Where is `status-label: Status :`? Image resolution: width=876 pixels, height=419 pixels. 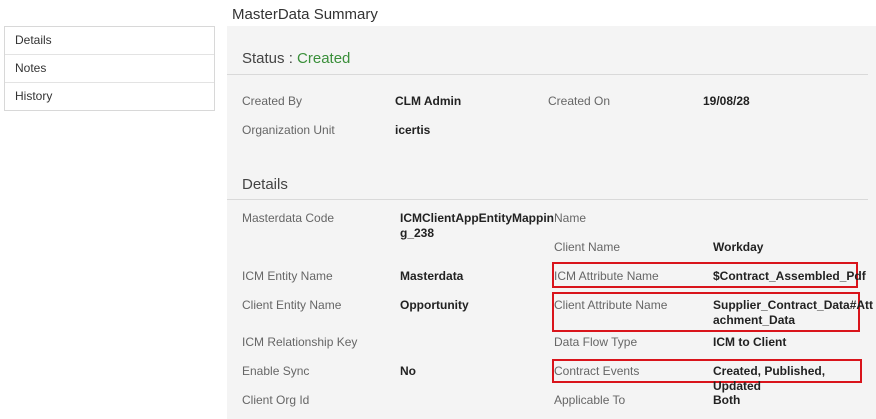 status-label: Status : is located at coordinates (270, 58).